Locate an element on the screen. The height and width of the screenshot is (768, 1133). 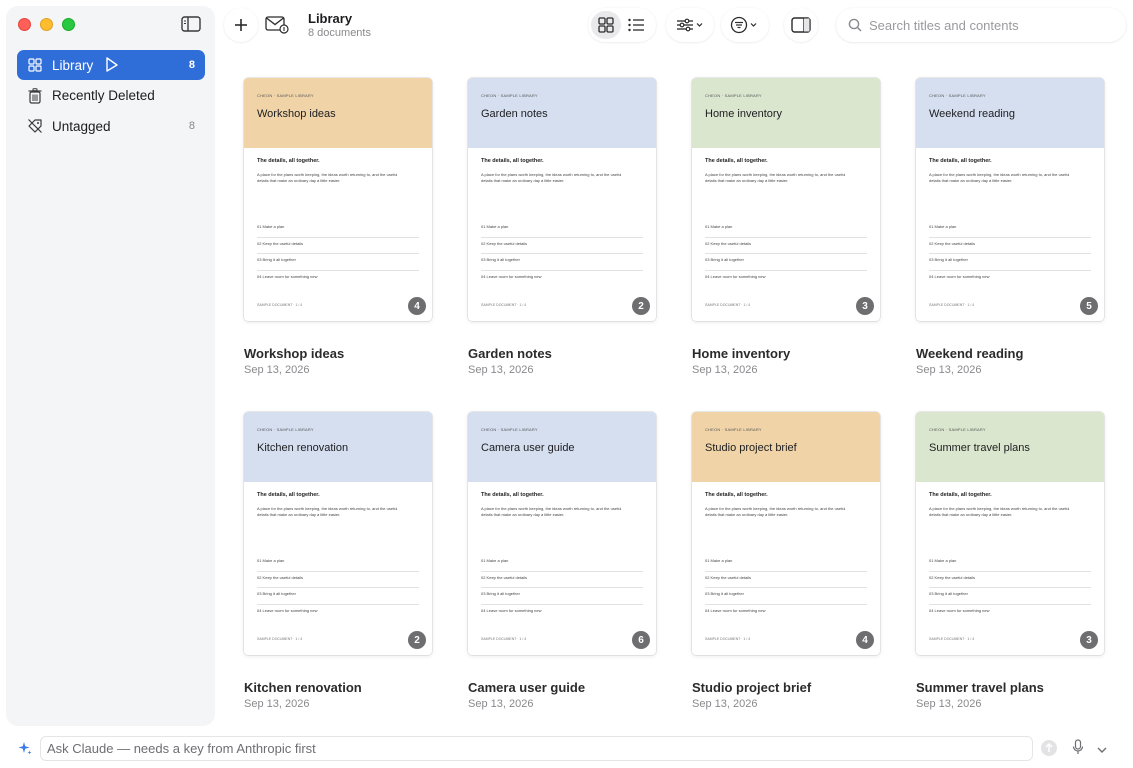
send-button is located at coordinates (1049, 748).